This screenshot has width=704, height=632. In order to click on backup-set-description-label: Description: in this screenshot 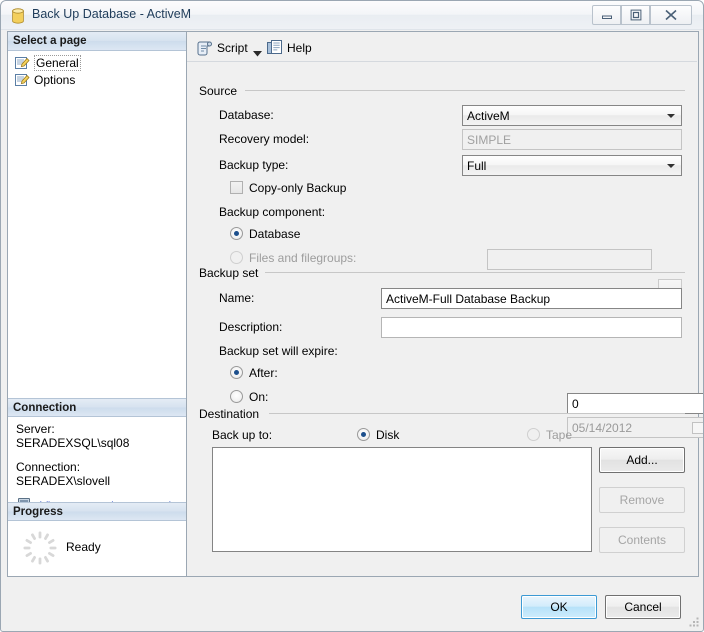, I will do `click(251, 327)`.